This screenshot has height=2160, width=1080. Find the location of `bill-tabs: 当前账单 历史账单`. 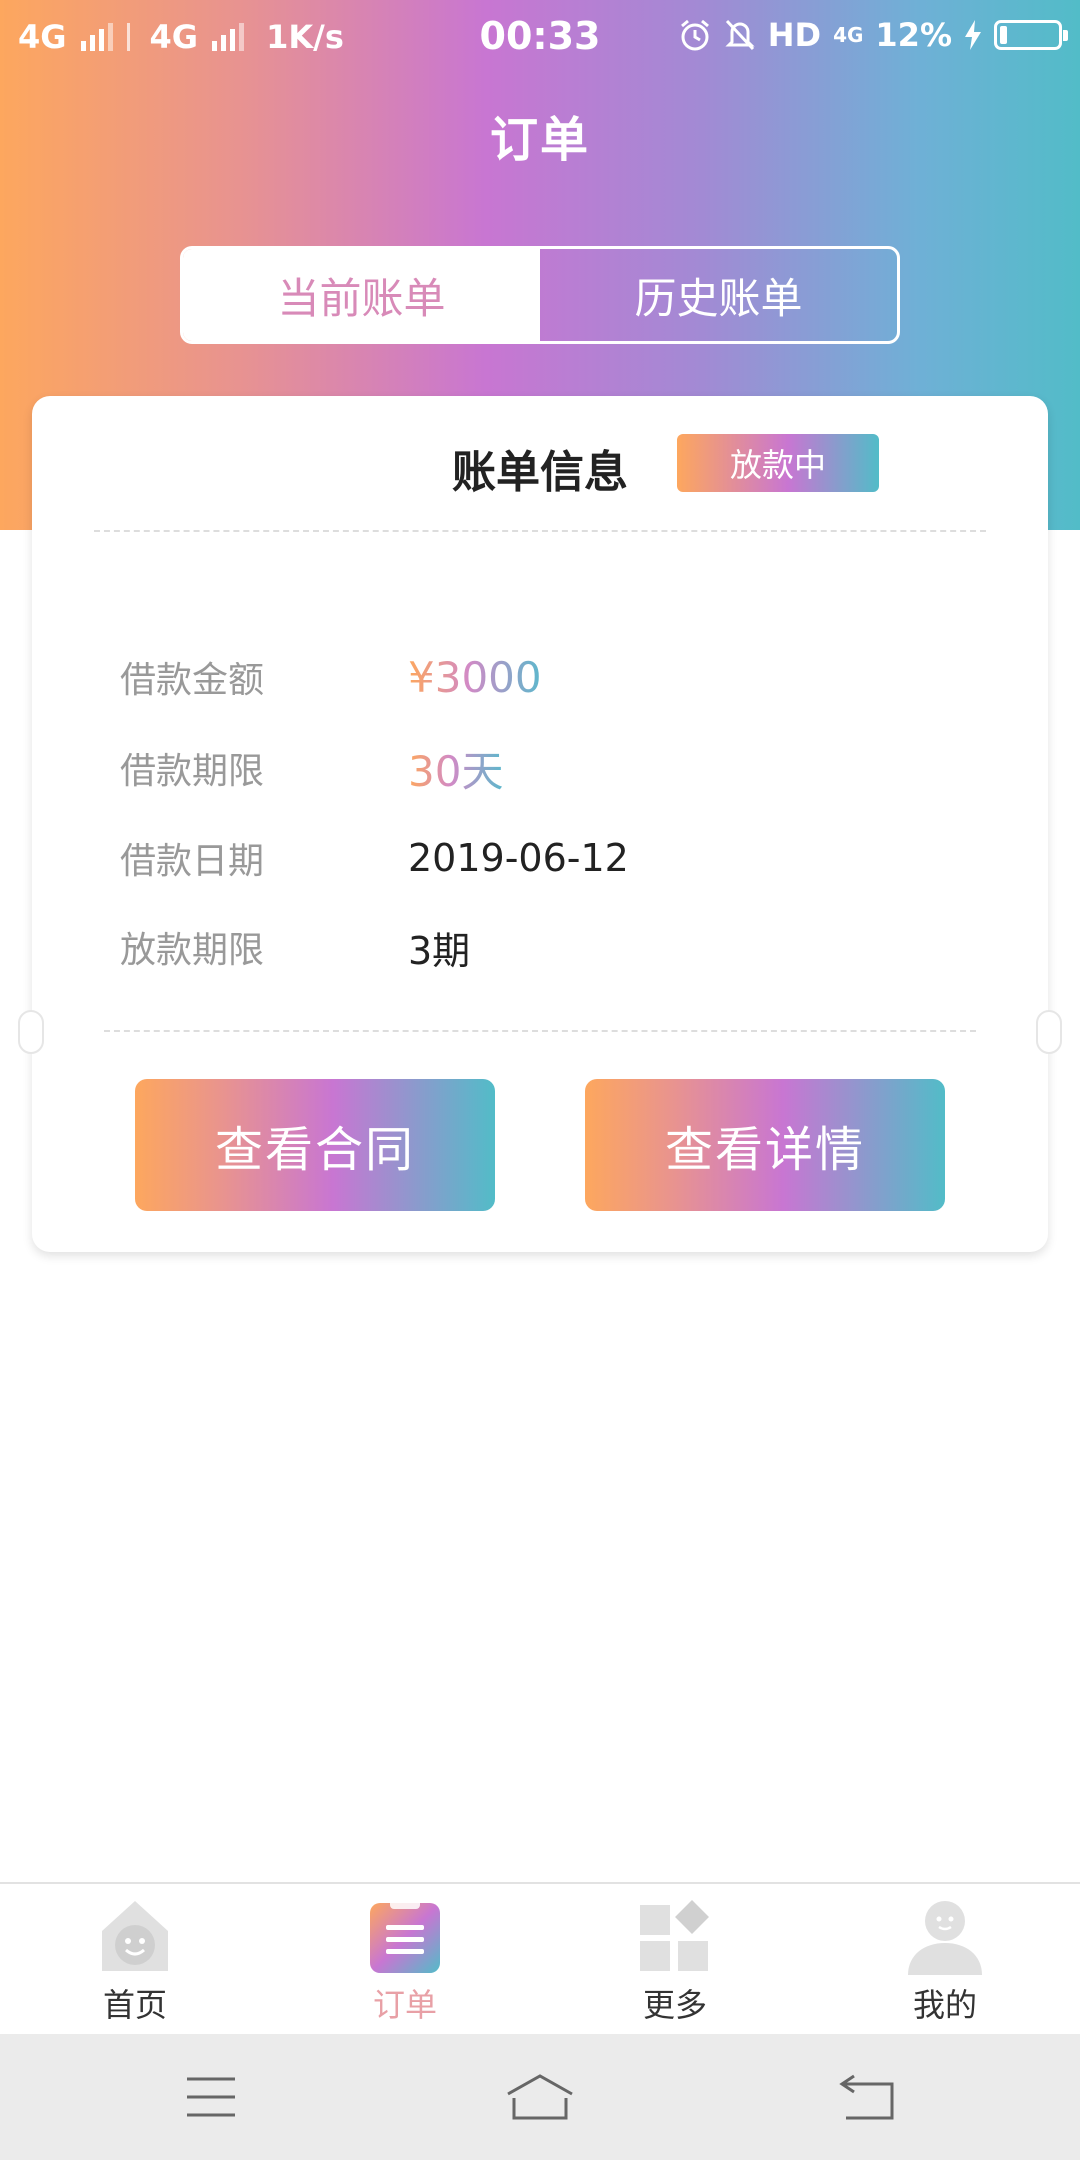

bill-tabs: 当前账单 历史账单 is located at coordinates (540, 295).